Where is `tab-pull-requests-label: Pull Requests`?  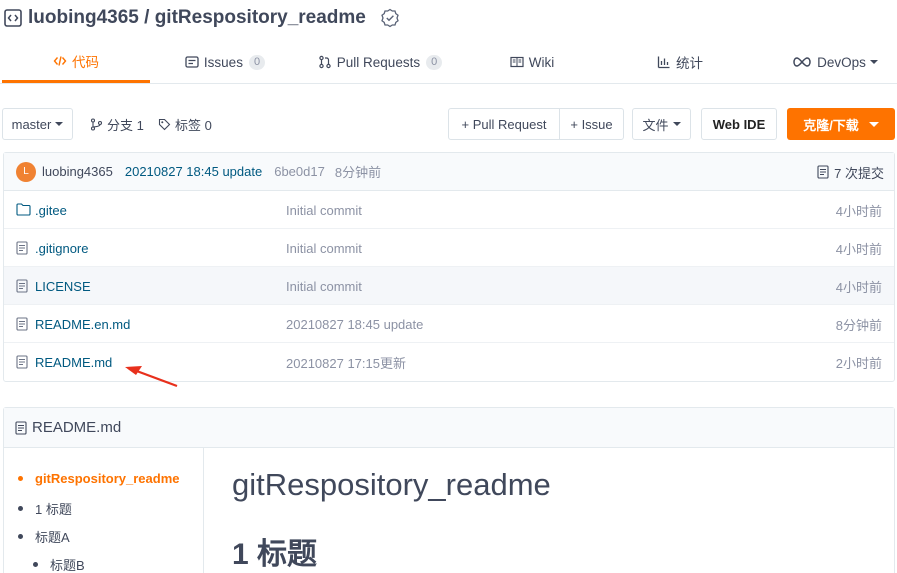 tab-pull-requests-label: Pull Requests is located at coordinates (378, 62).